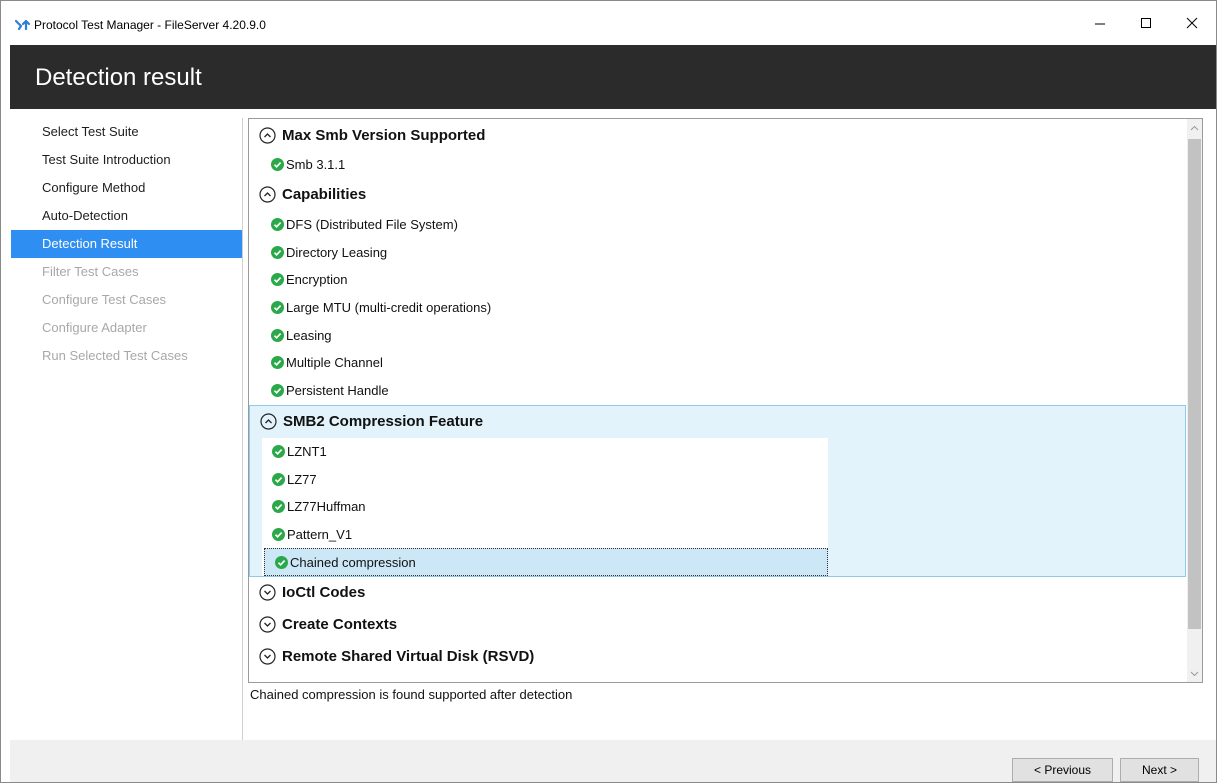  What do you see at coordinates (90, 271) in the screenshot?
I see `nav-item-filter-test-cases: Filter Test Cases` at bounding box center [90, 271].